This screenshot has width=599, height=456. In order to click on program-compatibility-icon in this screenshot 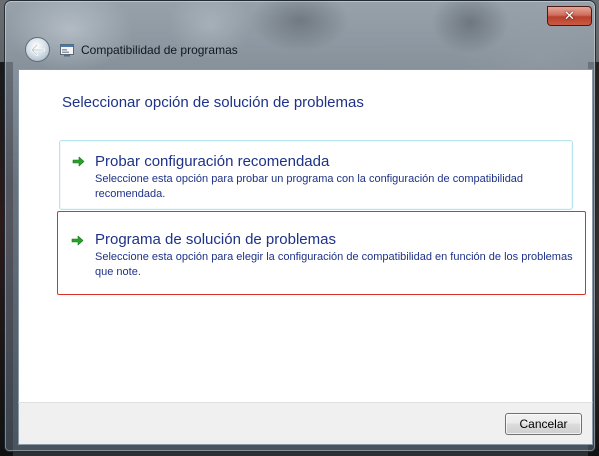, I will do `click(67, 50)`.